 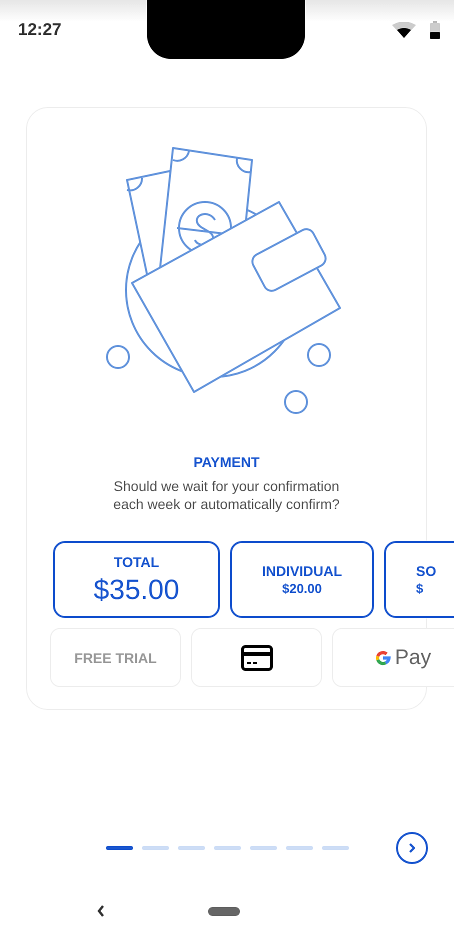 I want to click on chevron-right-icon, so click(x=412, y=848).